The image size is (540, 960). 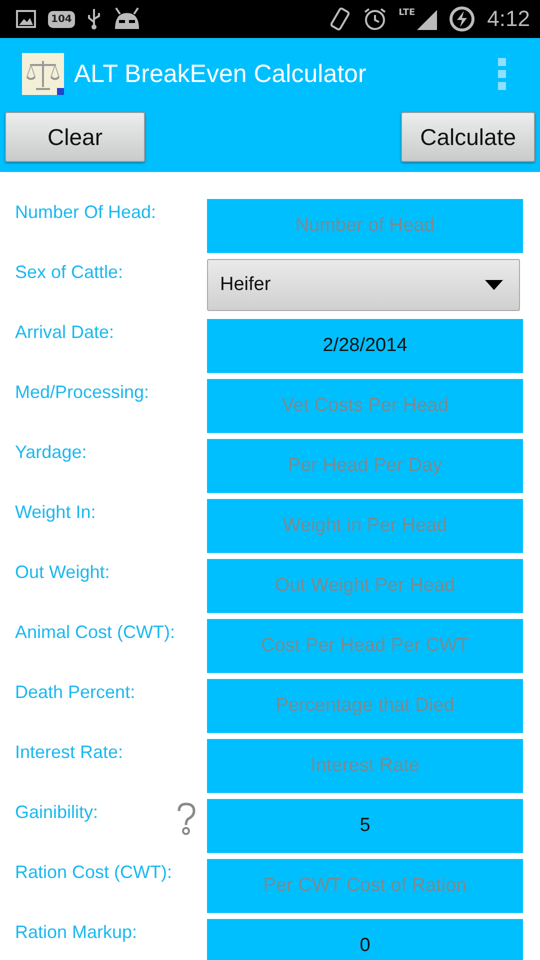 What do you see at coordinates (51, 452) in the screenshot?
I see `field-label: Yardage:` at bounding box center [51, 452].